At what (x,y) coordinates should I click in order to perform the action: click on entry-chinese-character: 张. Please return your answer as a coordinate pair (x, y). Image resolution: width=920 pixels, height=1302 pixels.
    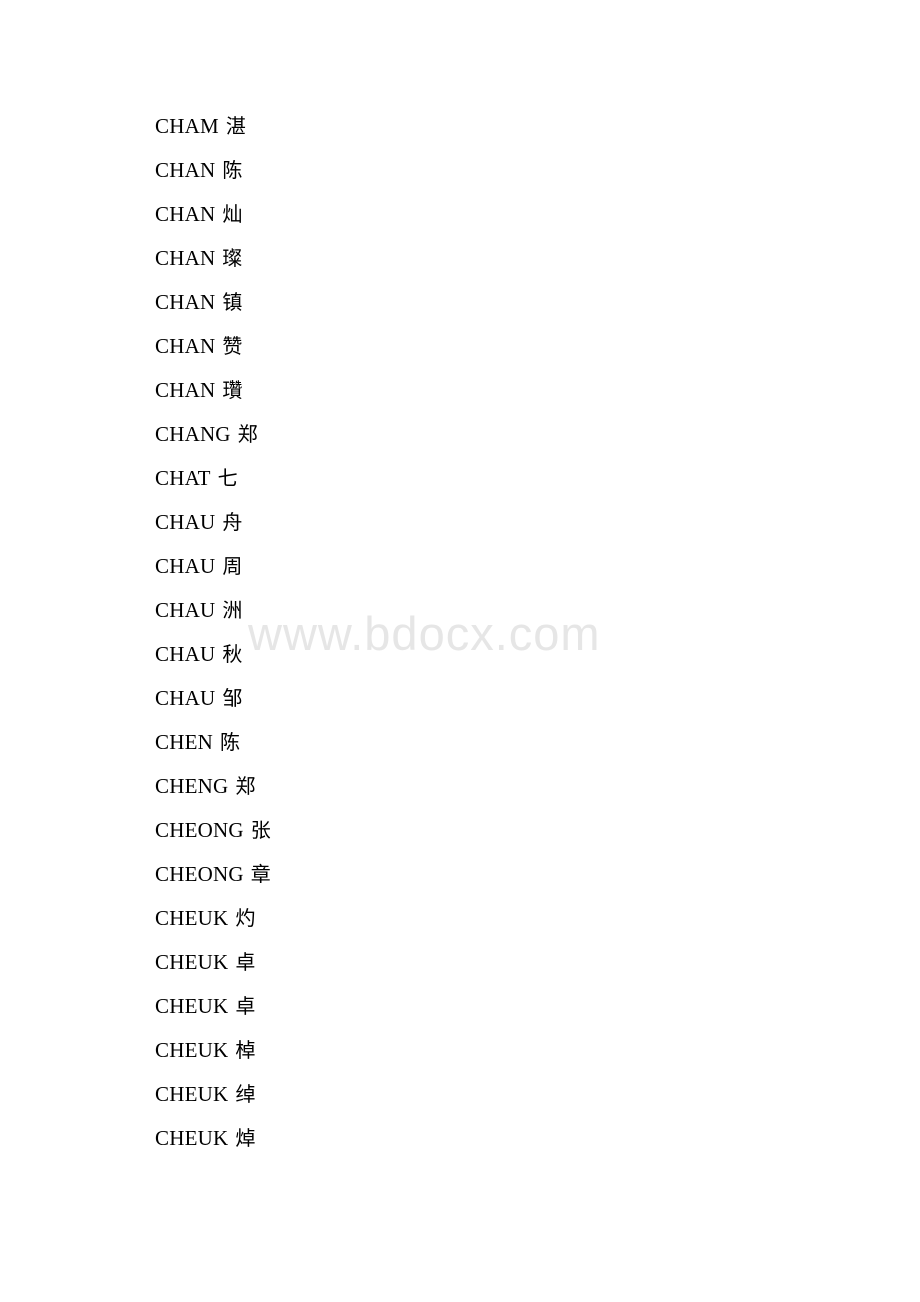
    Looking at the image, I should click on (260, 830).